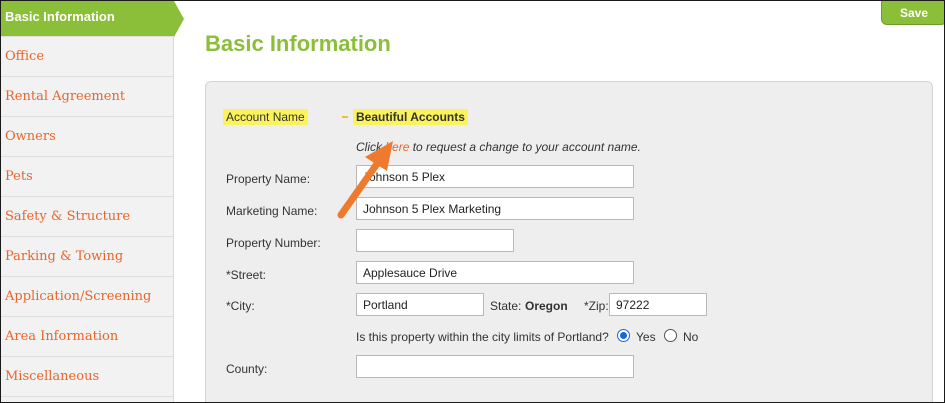  Describe the element at coordinates (658, 304) in the screenshot. I see `zip-input` at that location.